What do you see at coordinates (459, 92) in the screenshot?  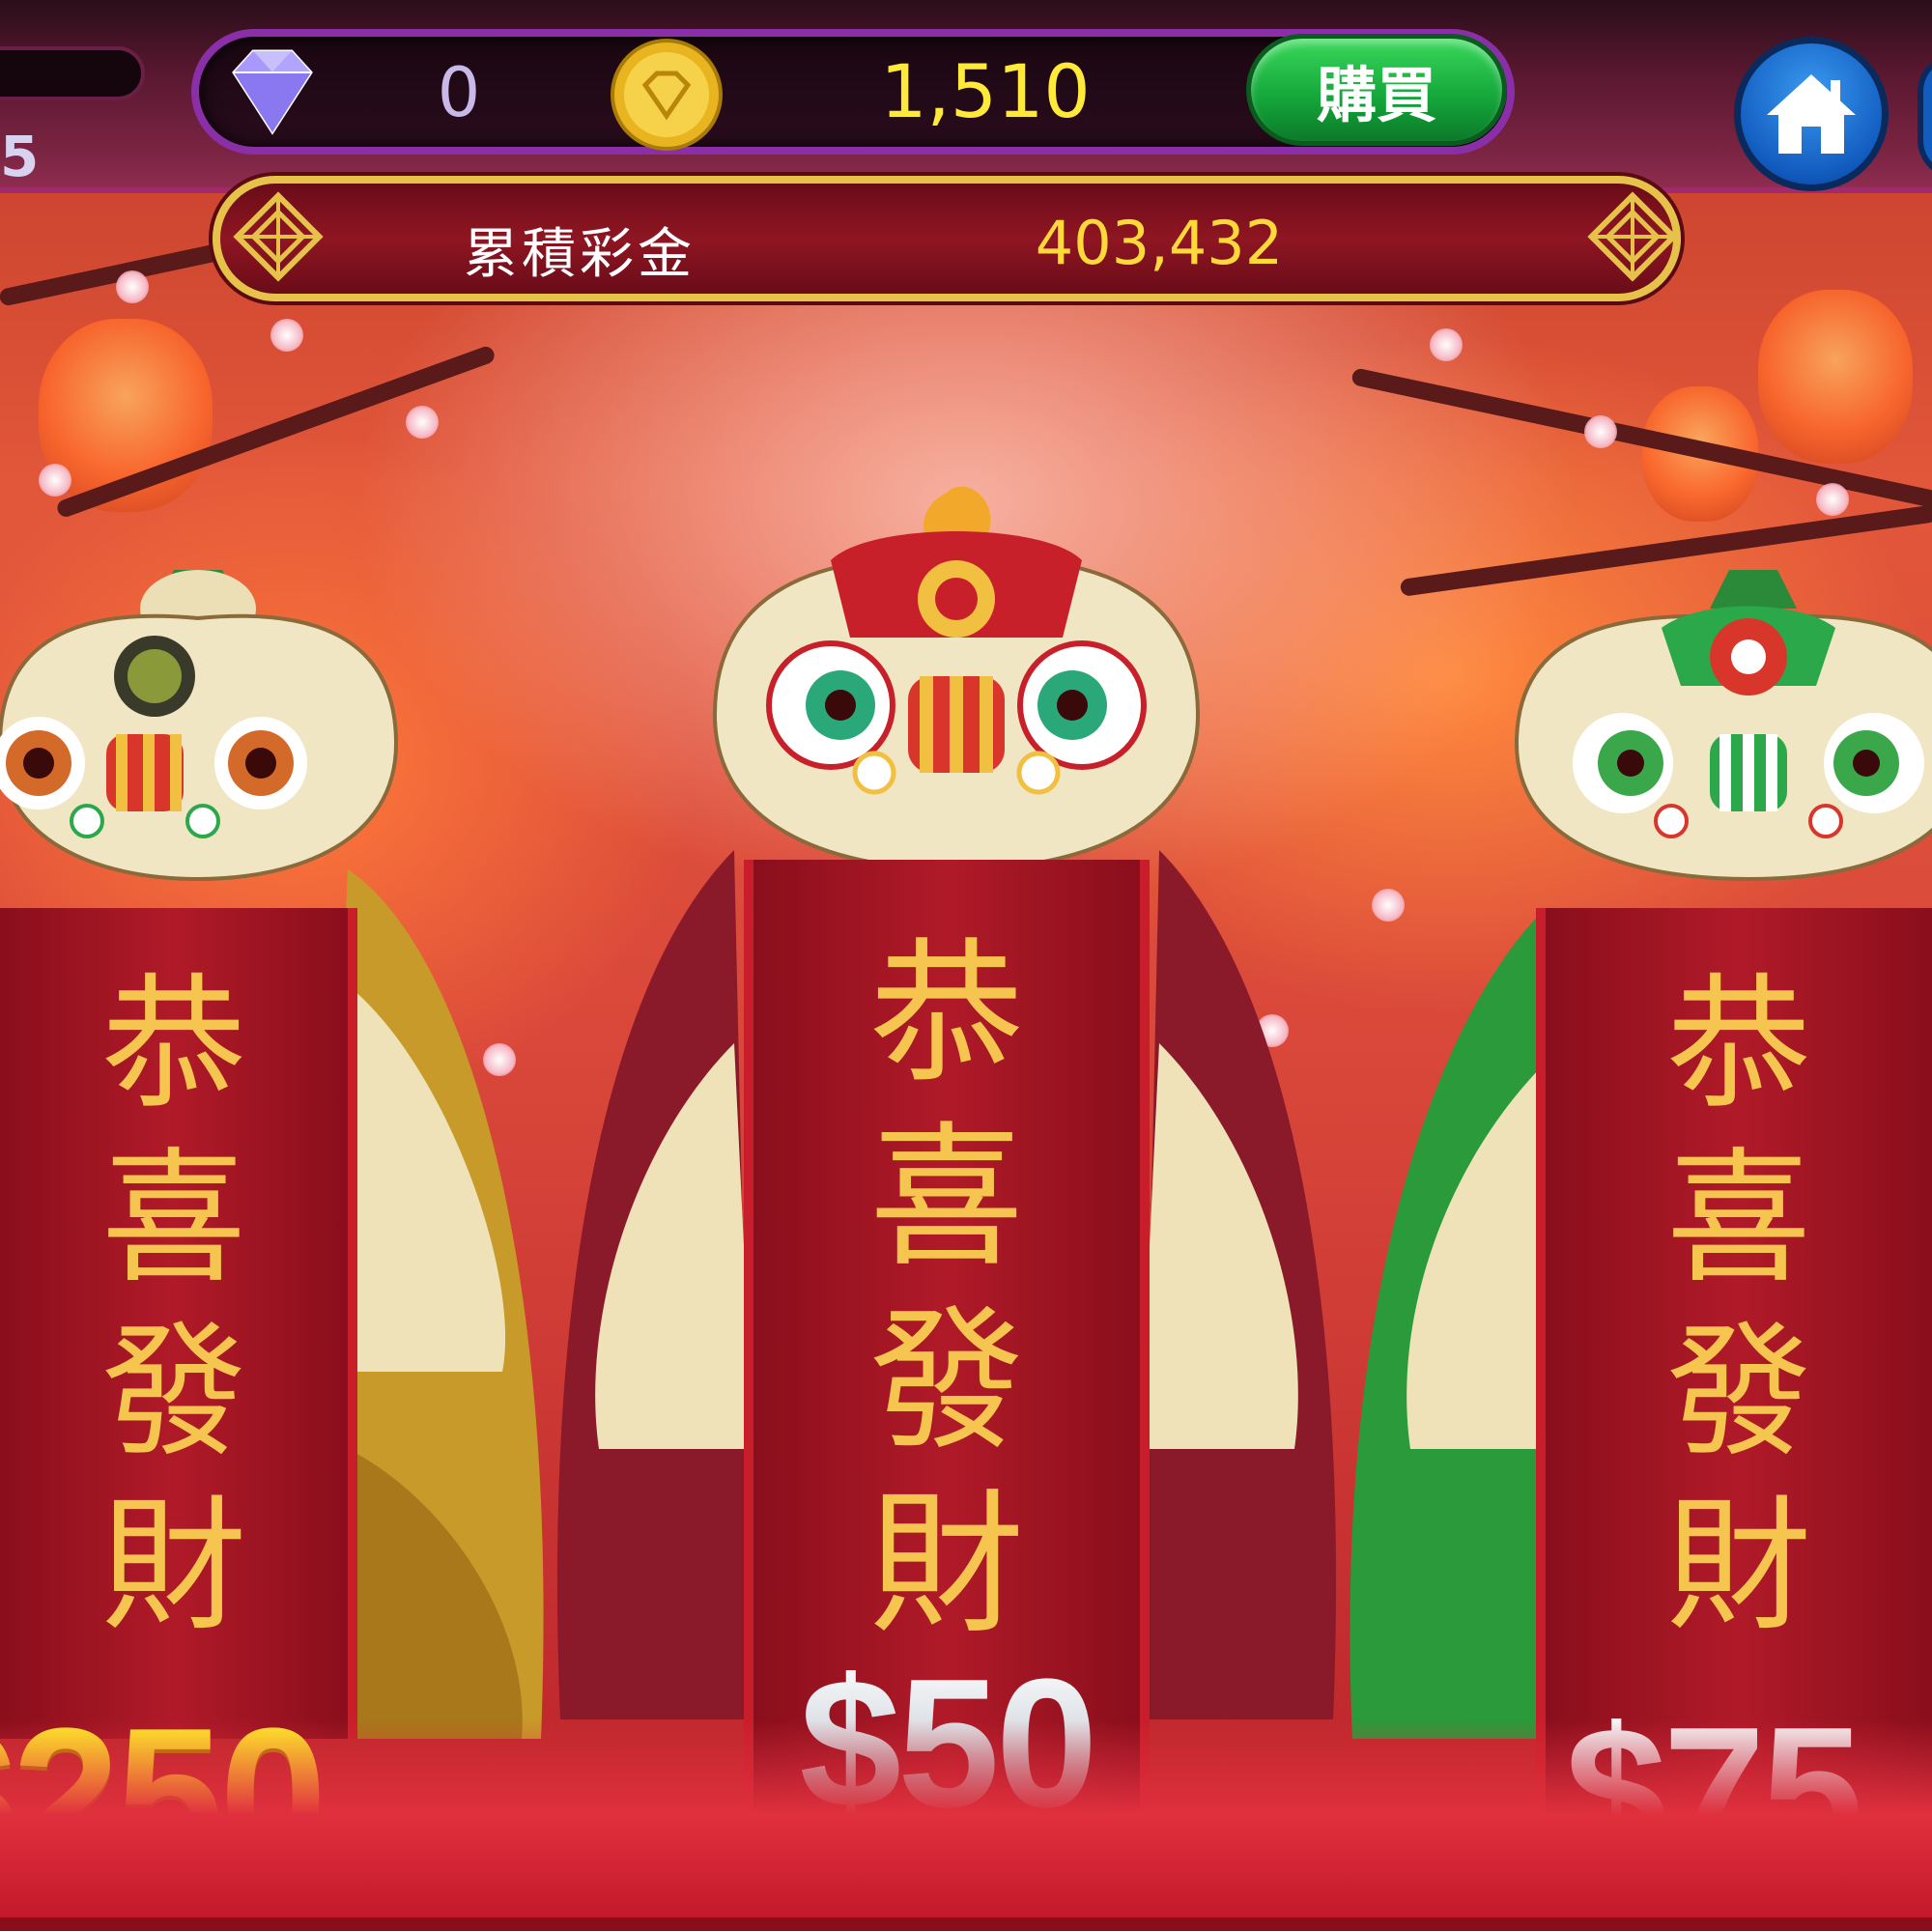 I see `diamond-count: 0` at bounding box center [459, 92].